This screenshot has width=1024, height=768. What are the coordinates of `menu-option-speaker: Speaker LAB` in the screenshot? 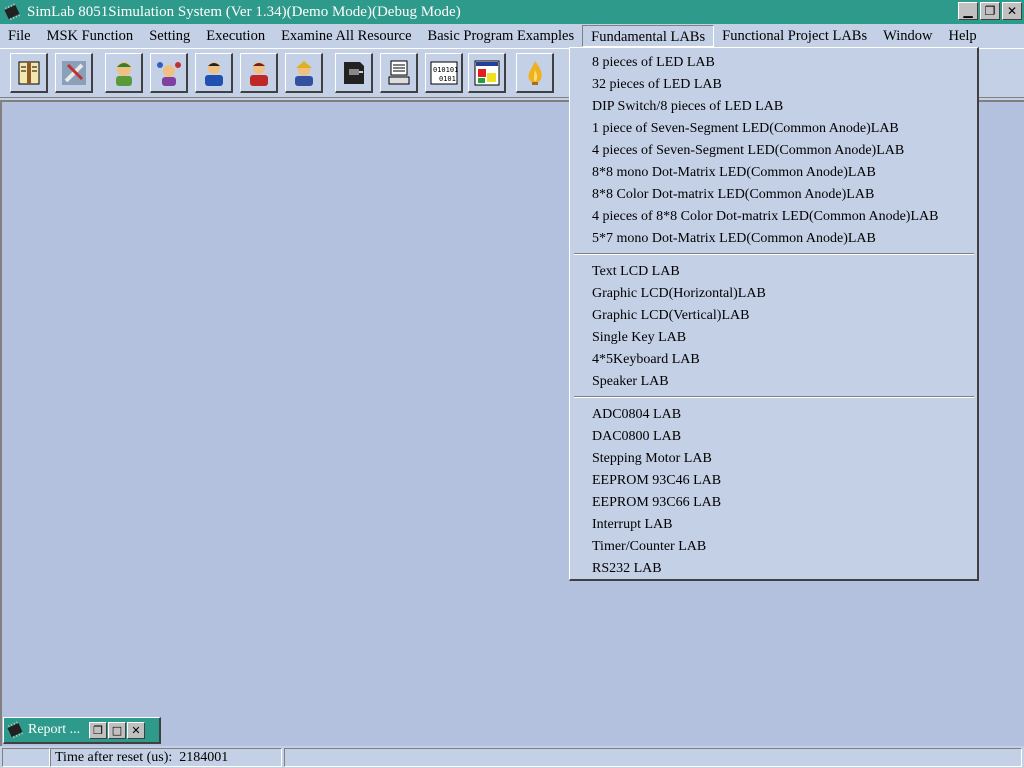 It's located at (630, 382).